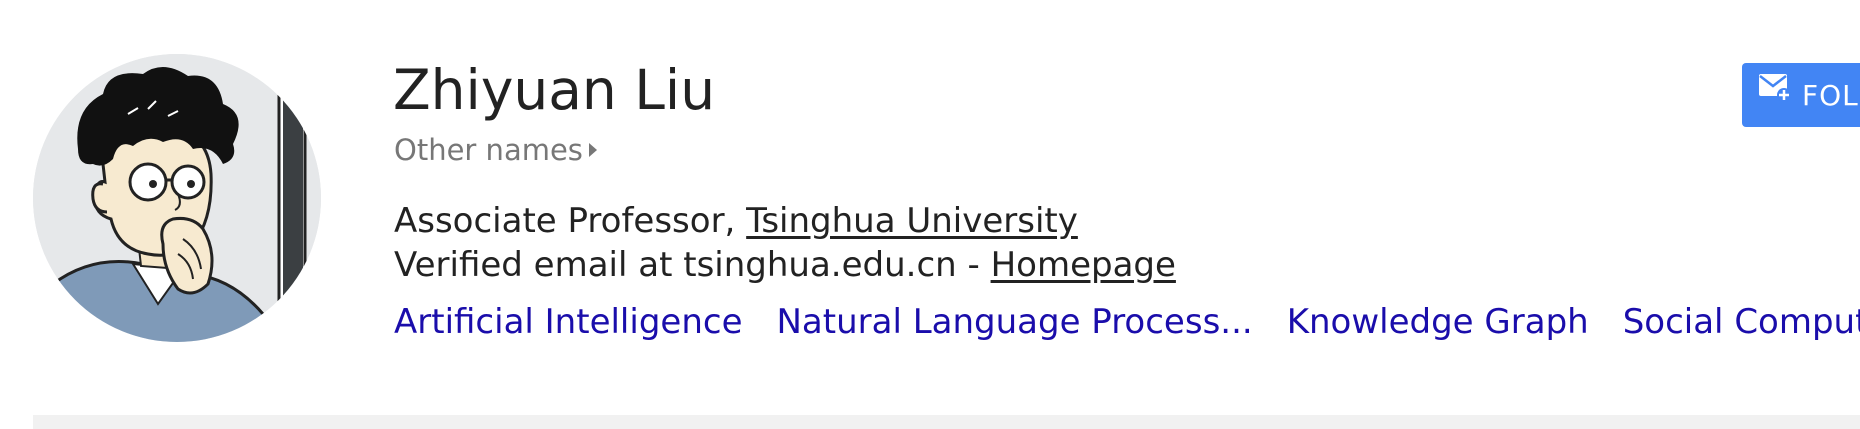 Image resolution: width=1860 pixels, height=429 pixels. I want to click on other-names-label: Other names, so click(488, 150).